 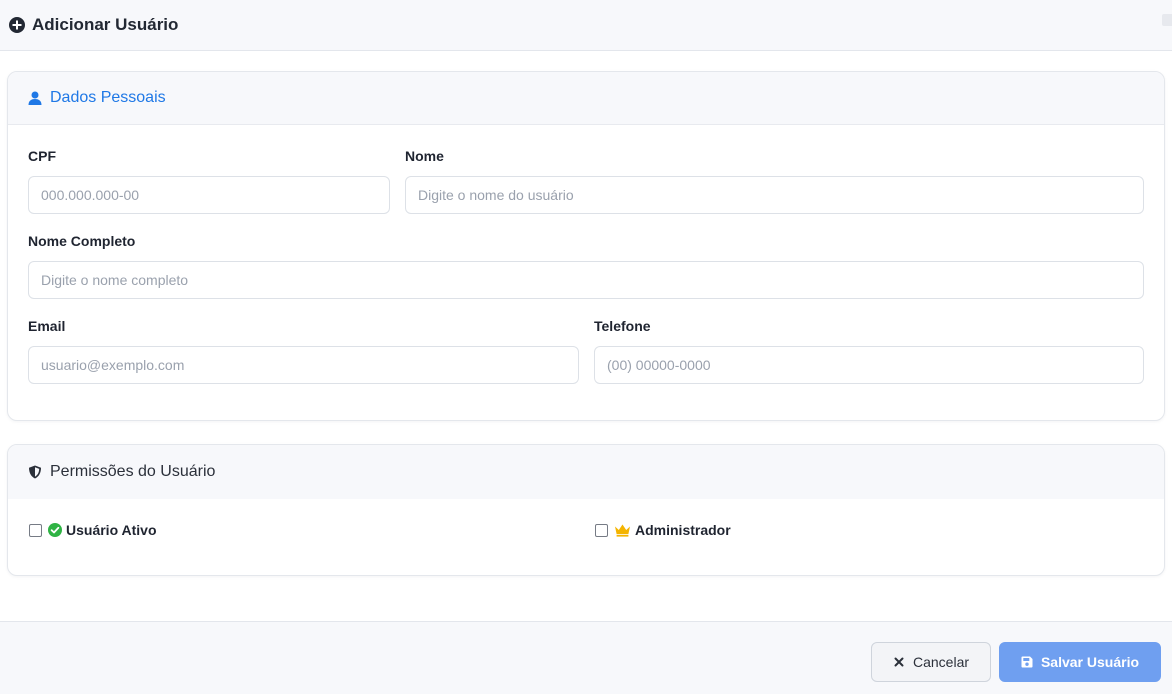 I want to click on personal-data-title: Dados Pessoais, so click(x=108, y=97).